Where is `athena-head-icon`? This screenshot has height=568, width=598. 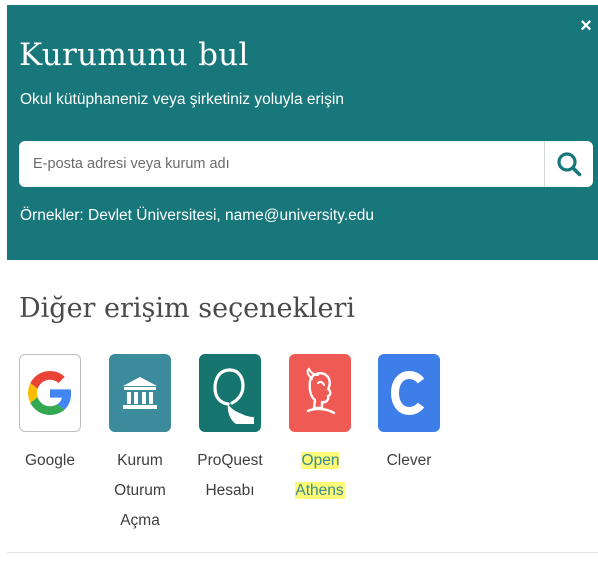
athena-head-icon is located at coordinates (321, 391).